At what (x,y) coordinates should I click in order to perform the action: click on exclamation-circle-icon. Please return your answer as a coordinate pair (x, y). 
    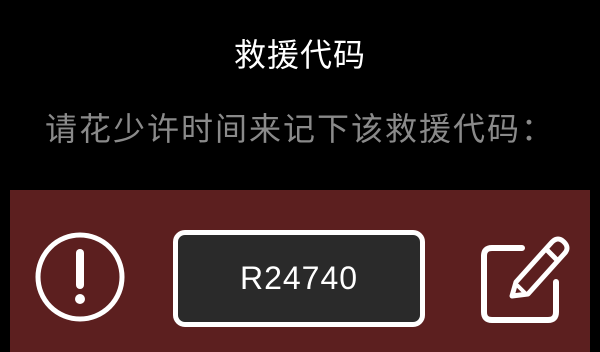
    Looking at the image, I should click on (80, 277).